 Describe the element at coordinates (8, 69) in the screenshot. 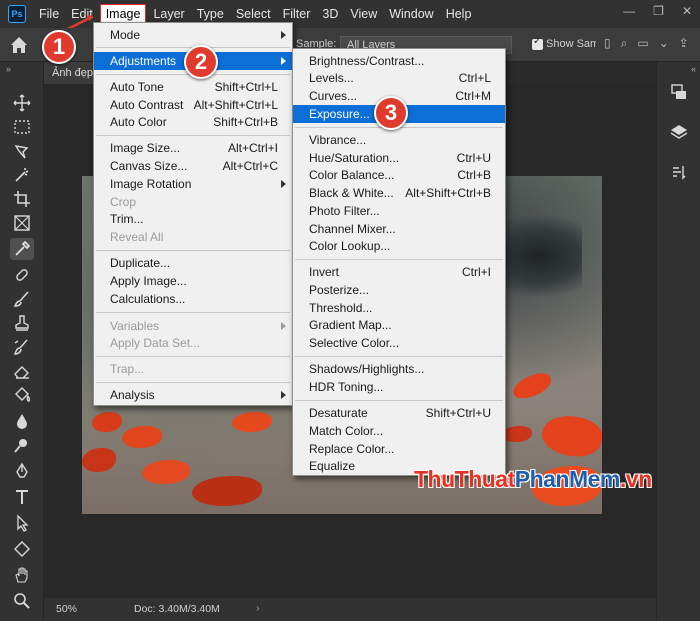

I see `panel-collapse-icon: »` at that location.